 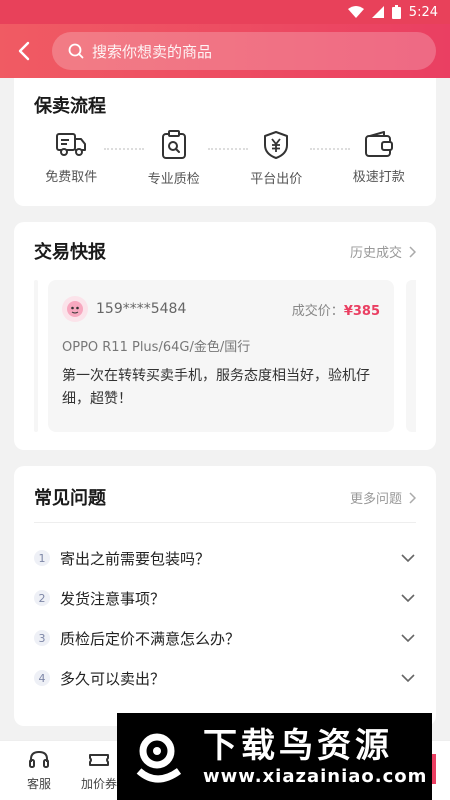 I want to click on back-button, so click(x=24, y=51).